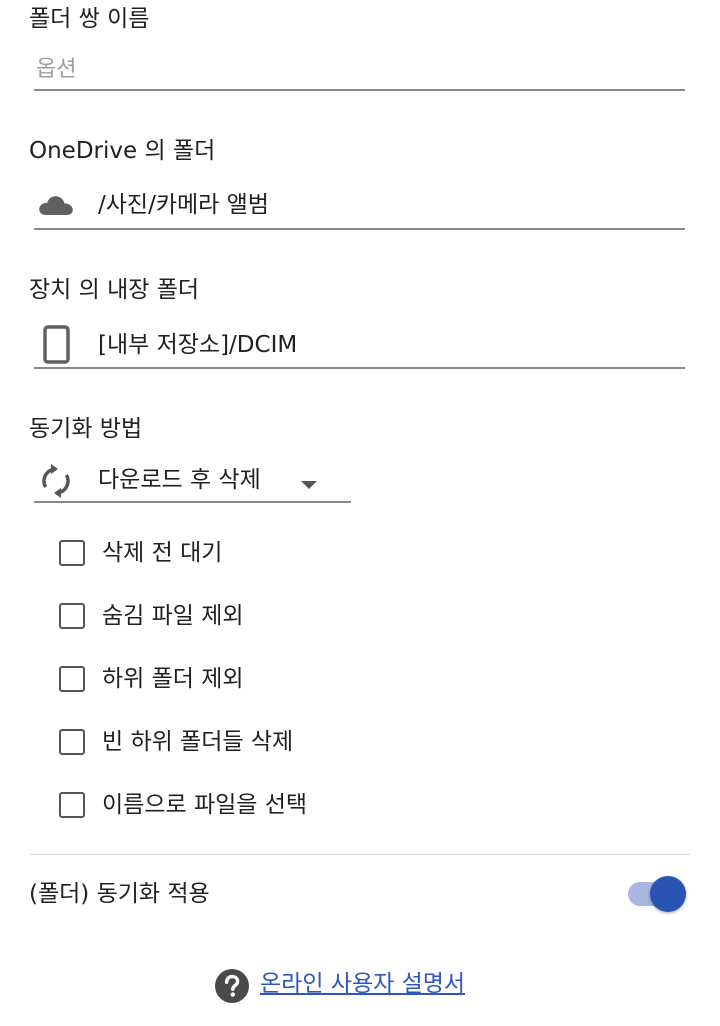 The width and height of the screenshot is (720, 1026). What do you see at coordinates (198, 742) in the screenshot?
I see `option-label-delete-empty-subfolders: 빈 하위 폴더들 삭제` at bounding box center [198, 742].